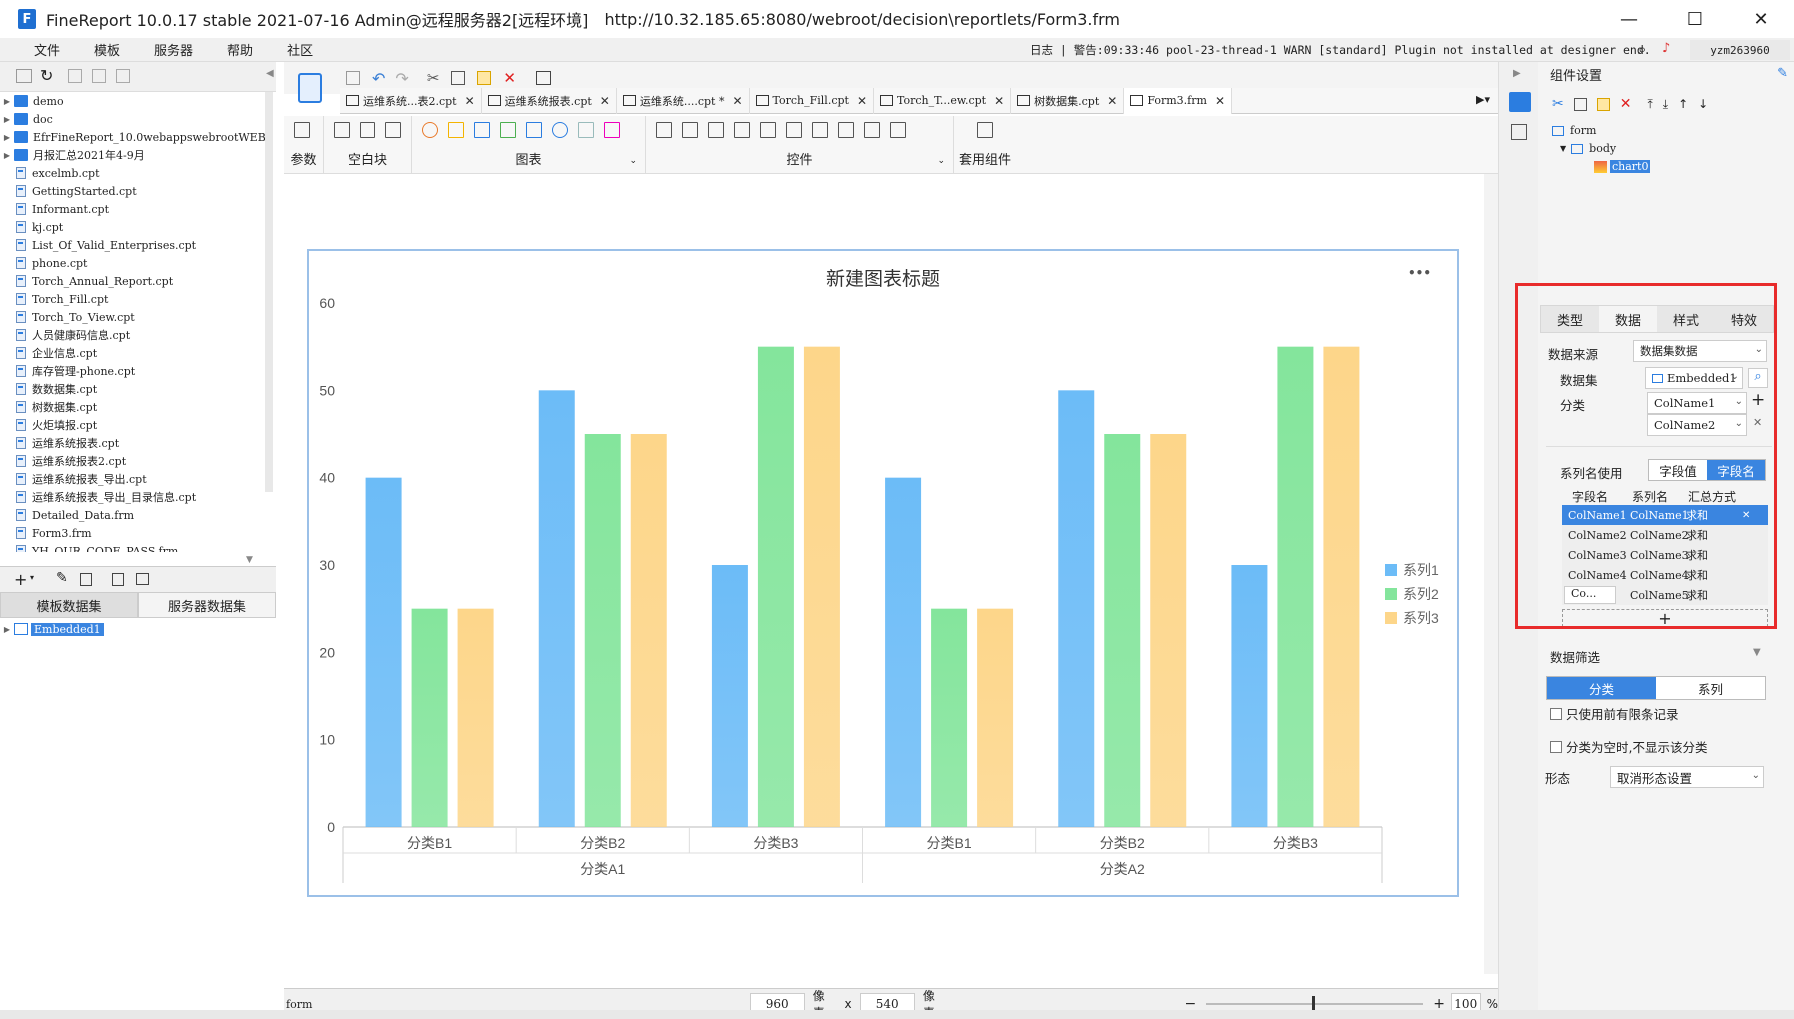  Describe the element at coordinates (99, 76) in the screenshot. I see `delete-icon` at that location.